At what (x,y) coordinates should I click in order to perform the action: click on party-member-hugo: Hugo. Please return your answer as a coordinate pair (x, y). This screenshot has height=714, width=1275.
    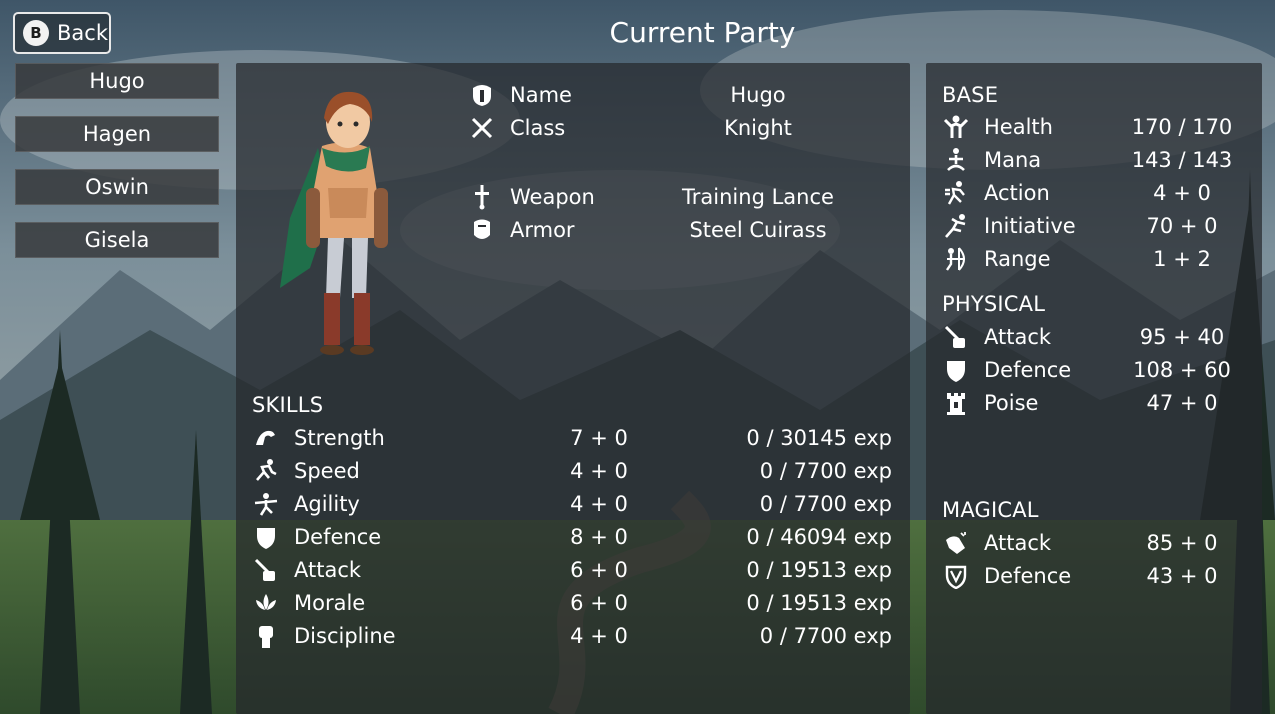
    Looking at the image, I should click on (117, 81).